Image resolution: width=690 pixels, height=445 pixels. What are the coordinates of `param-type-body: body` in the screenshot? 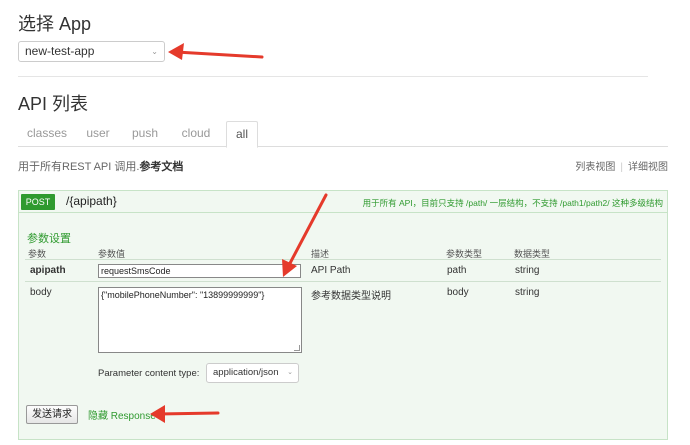 It's located at (458, 292).